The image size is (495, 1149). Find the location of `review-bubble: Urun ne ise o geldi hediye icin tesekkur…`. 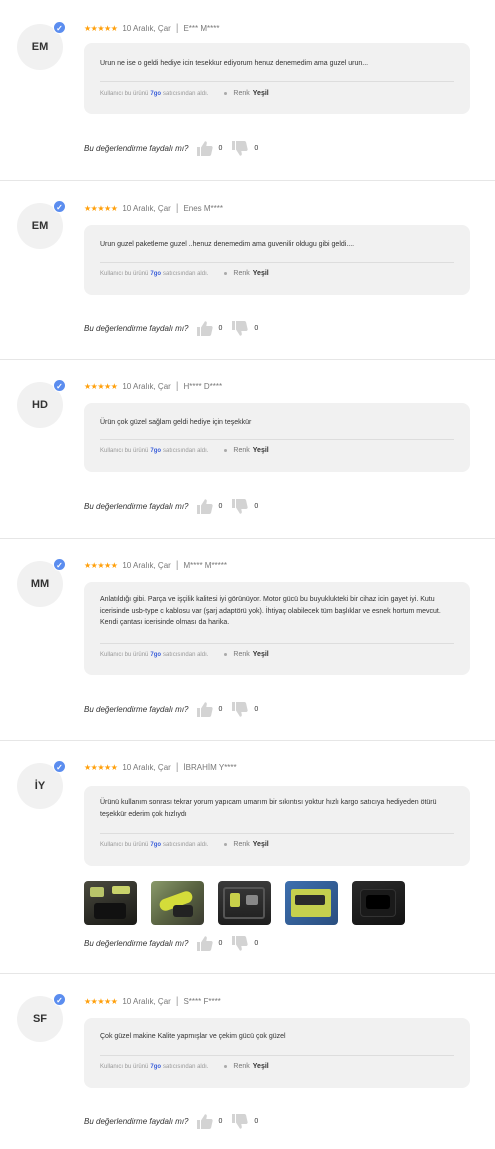

review-bubble: Urun ne ise o geldi hediye icin tesekkur… is located at coordinates (277, 78).